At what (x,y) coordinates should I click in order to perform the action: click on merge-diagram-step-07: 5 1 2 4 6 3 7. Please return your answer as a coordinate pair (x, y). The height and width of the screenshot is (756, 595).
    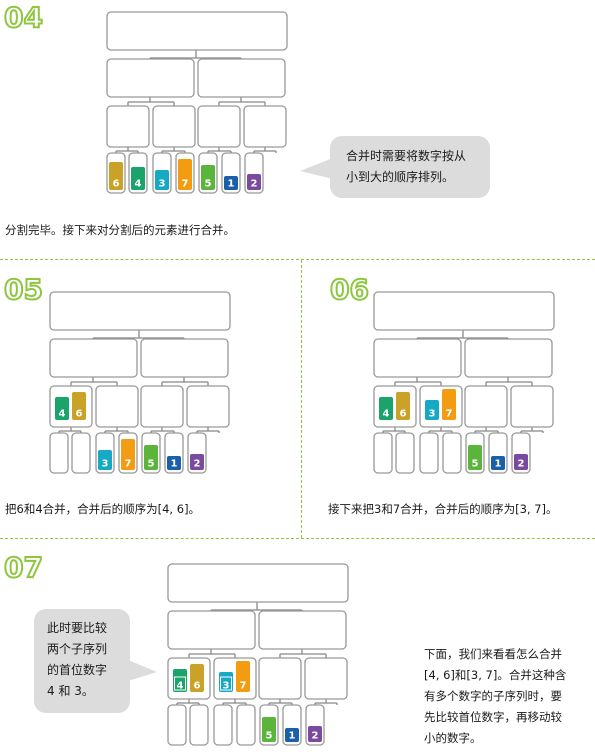
    Looking at the image, I should click on (258, 654).